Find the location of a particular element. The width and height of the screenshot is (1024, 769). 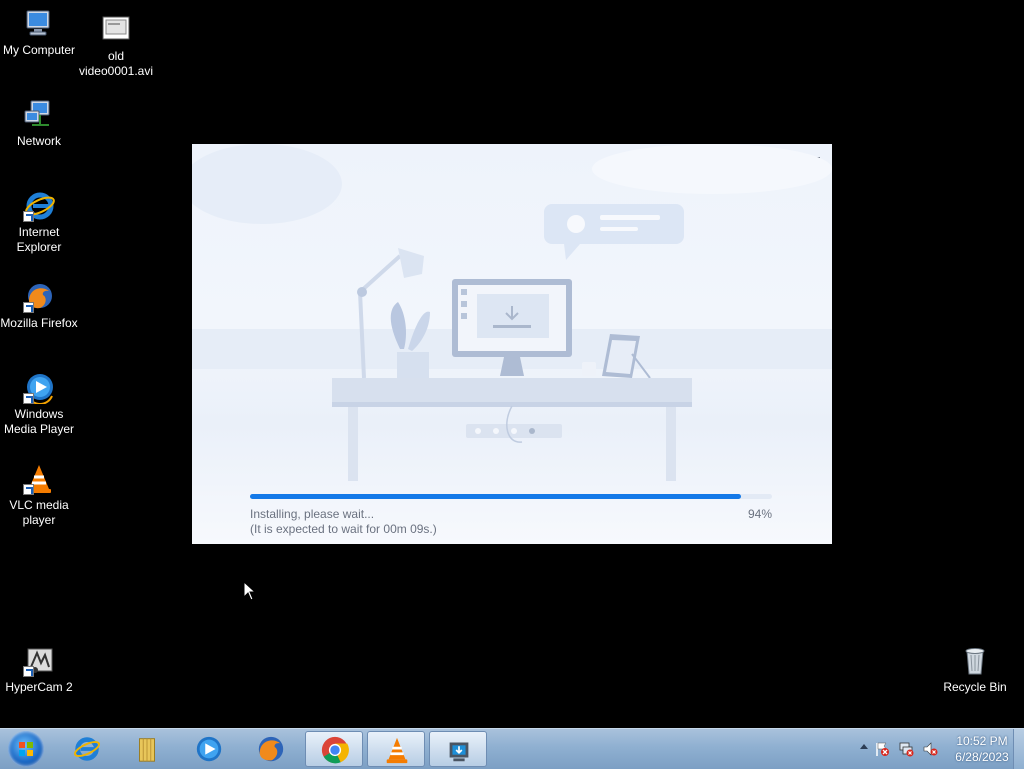

install-percent: 94% is located at coordinates (759, 514).